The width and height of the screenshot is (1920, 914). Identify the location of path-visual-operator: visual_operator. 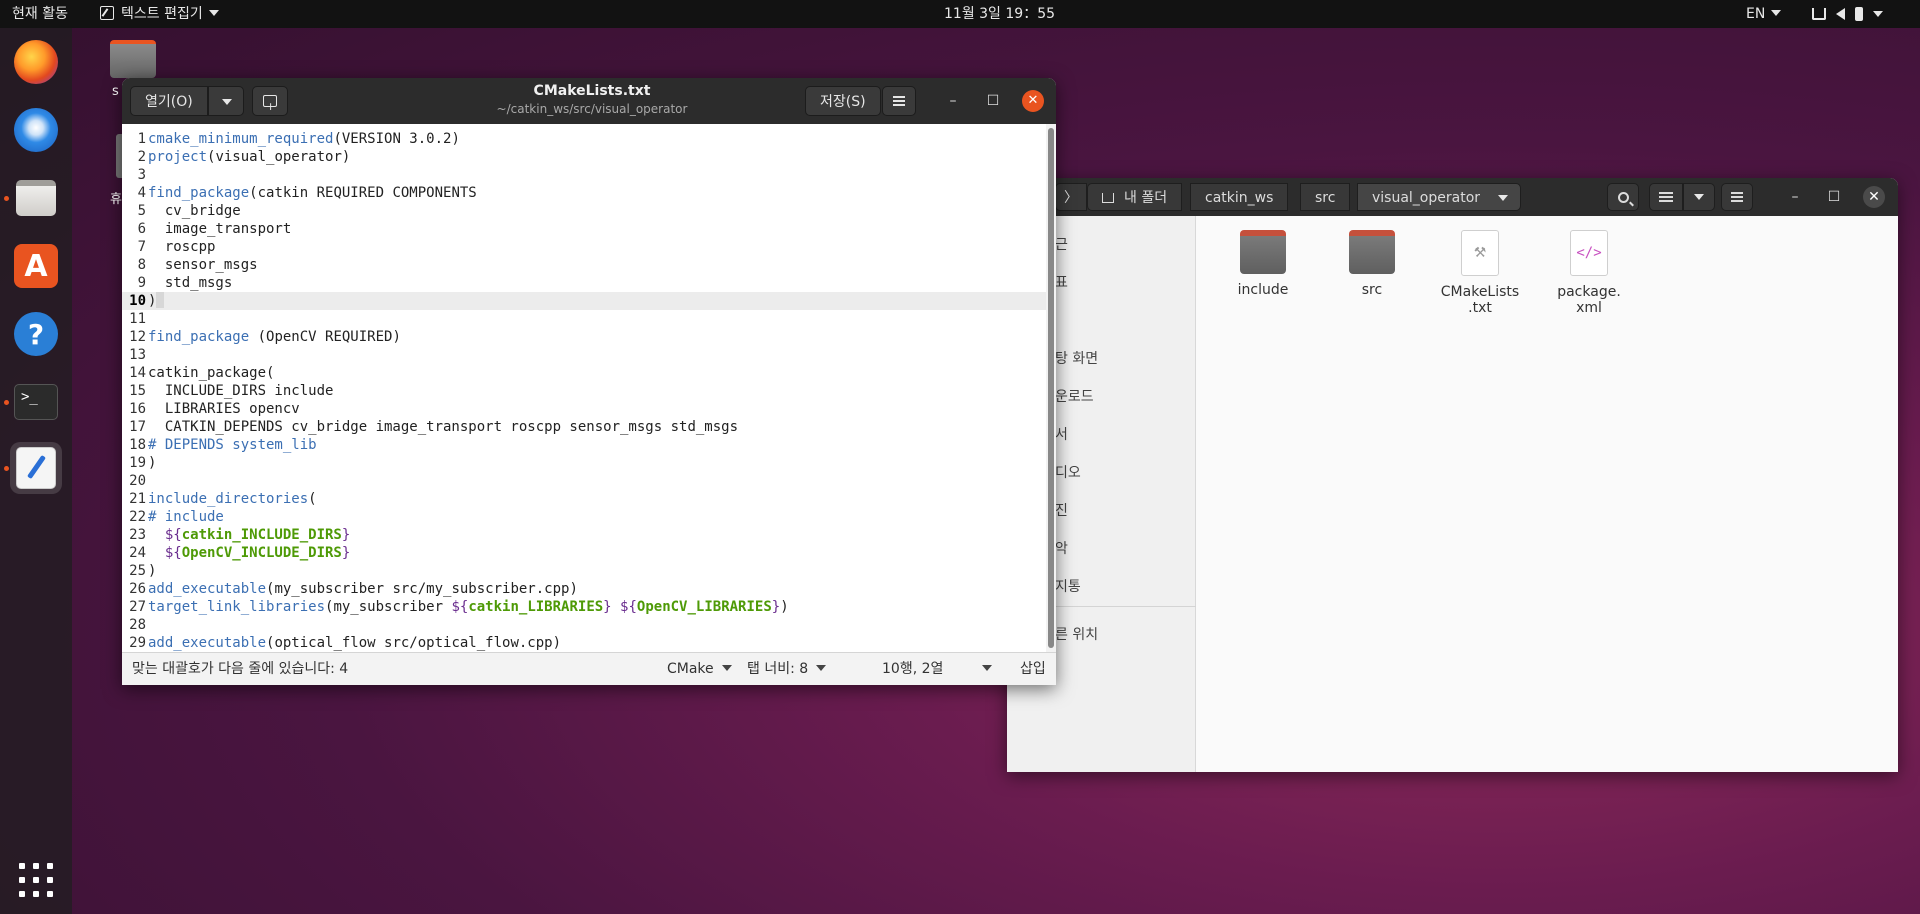
(1439, 197).